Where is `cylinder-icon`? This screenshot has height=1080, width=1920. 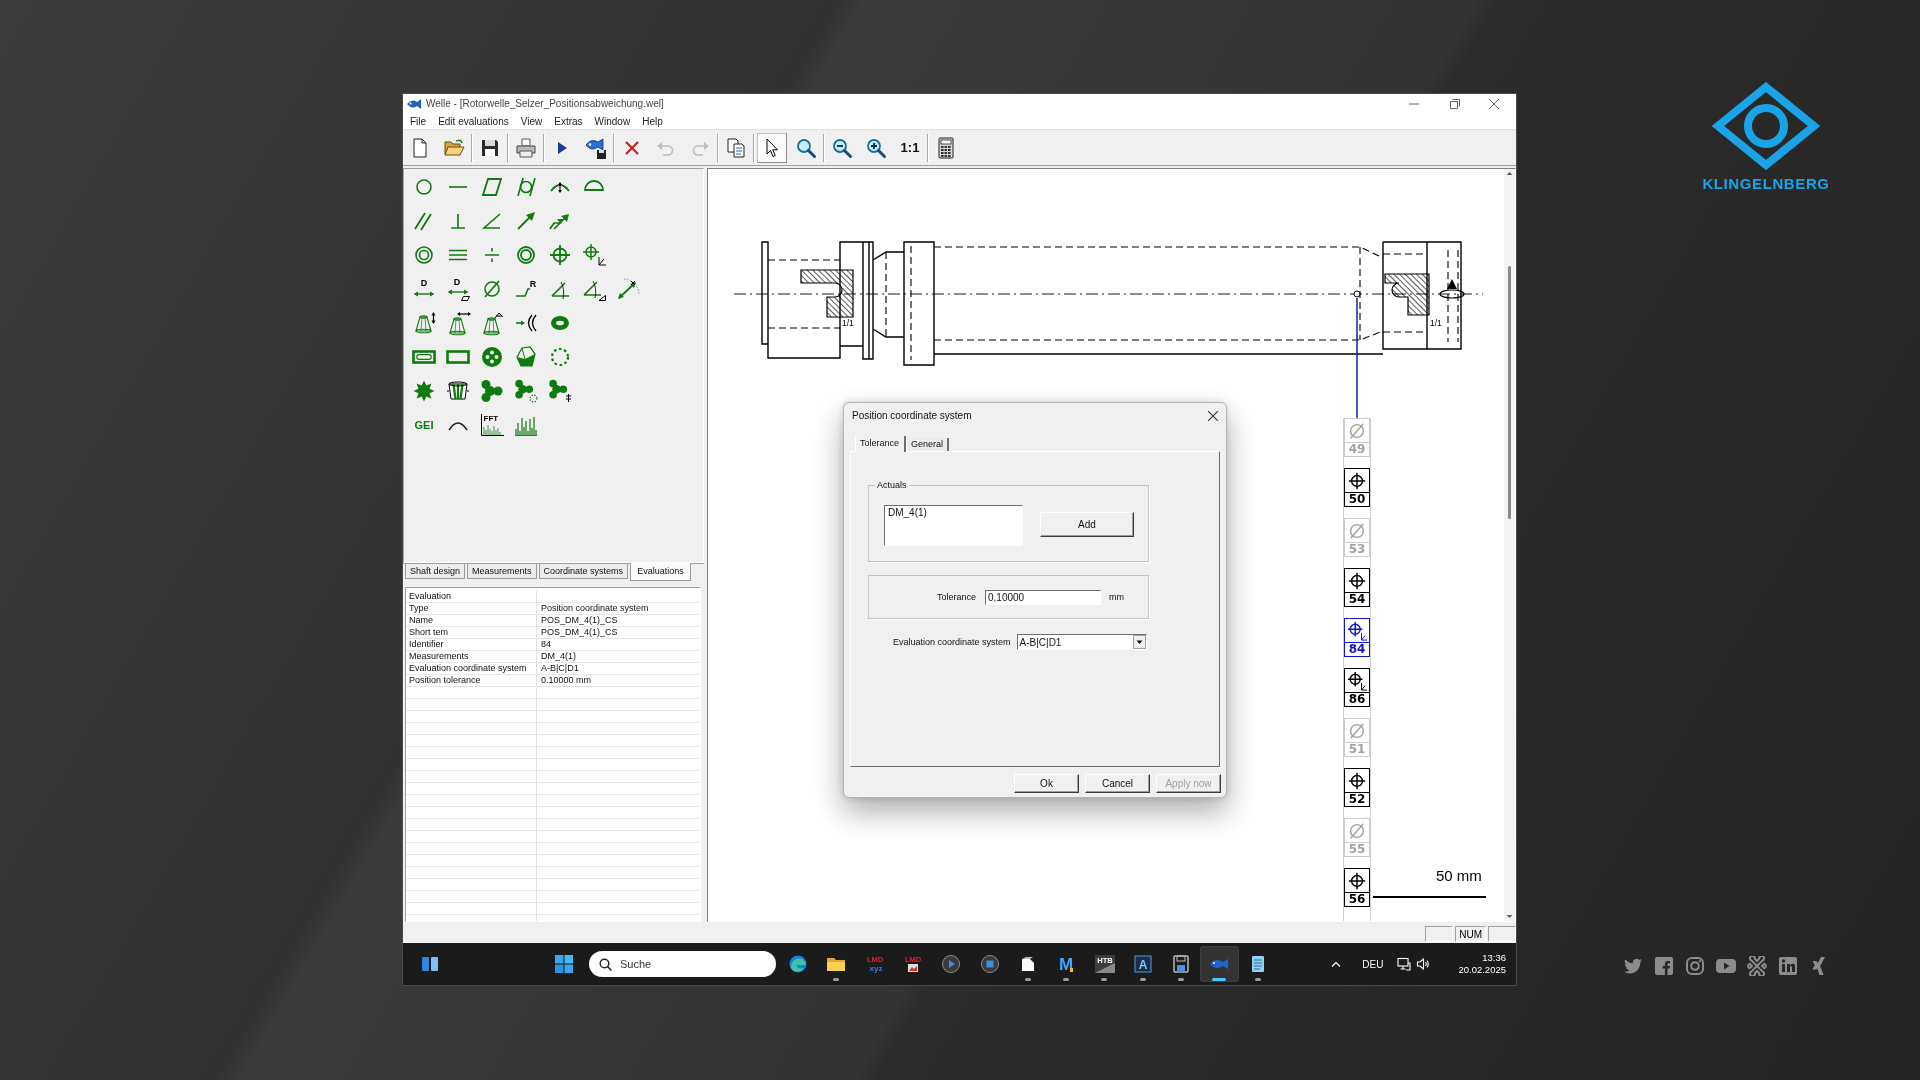
cylinder-icon is located at coordinates (526, 187).